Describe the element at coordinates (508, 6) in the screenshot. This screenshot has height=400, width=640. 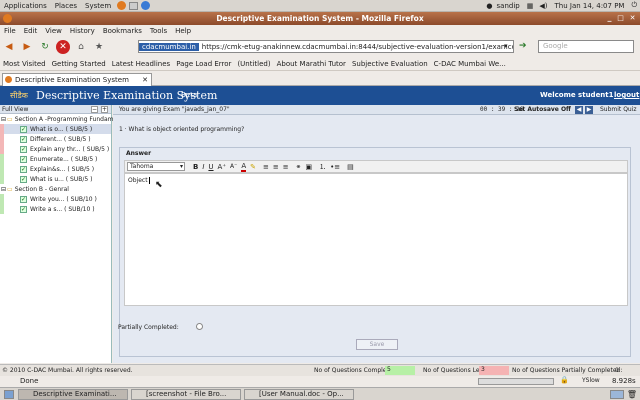
I see `gnome-user: sandip` at that location.